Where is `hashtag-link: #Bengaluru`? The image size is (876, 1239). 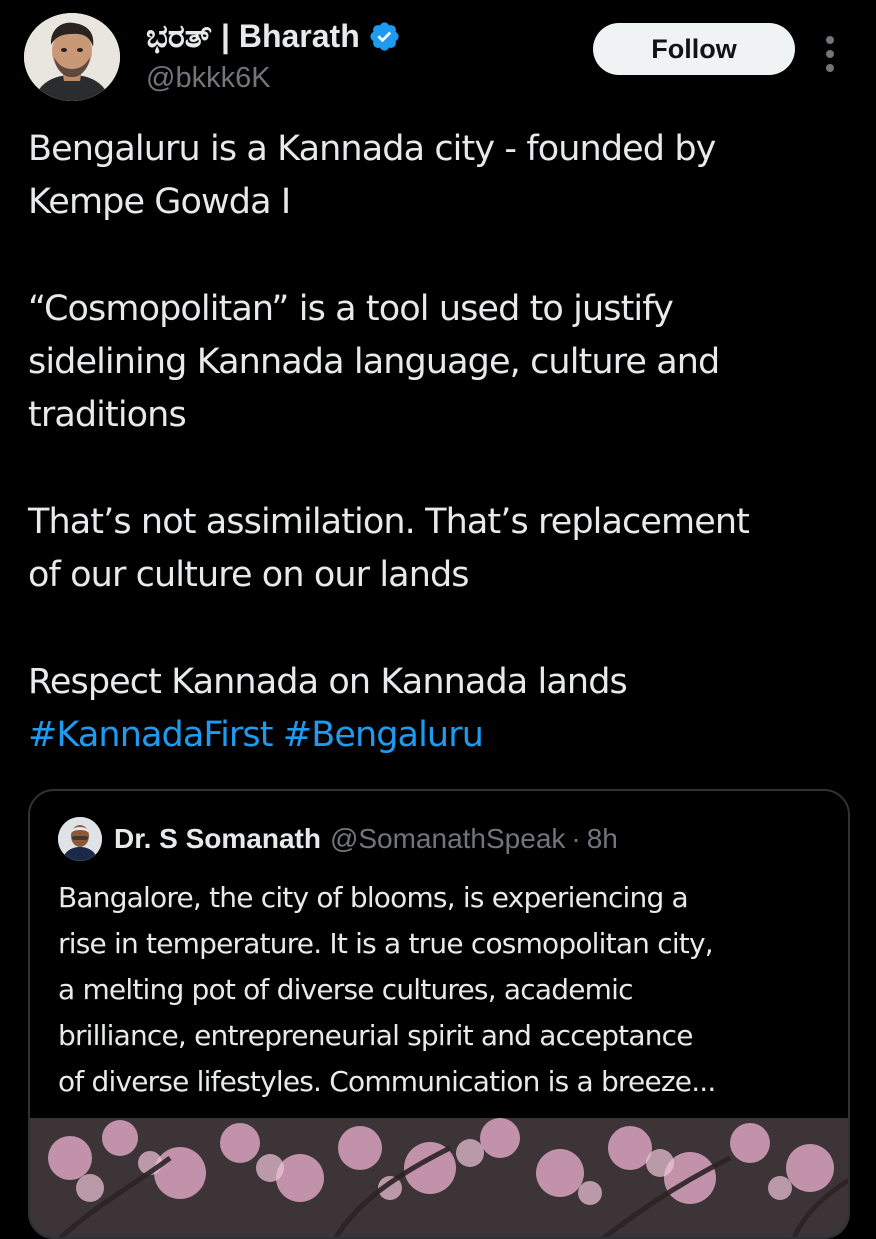 hashtag-link: #Bengaluru is located at coordinates (383, 735).